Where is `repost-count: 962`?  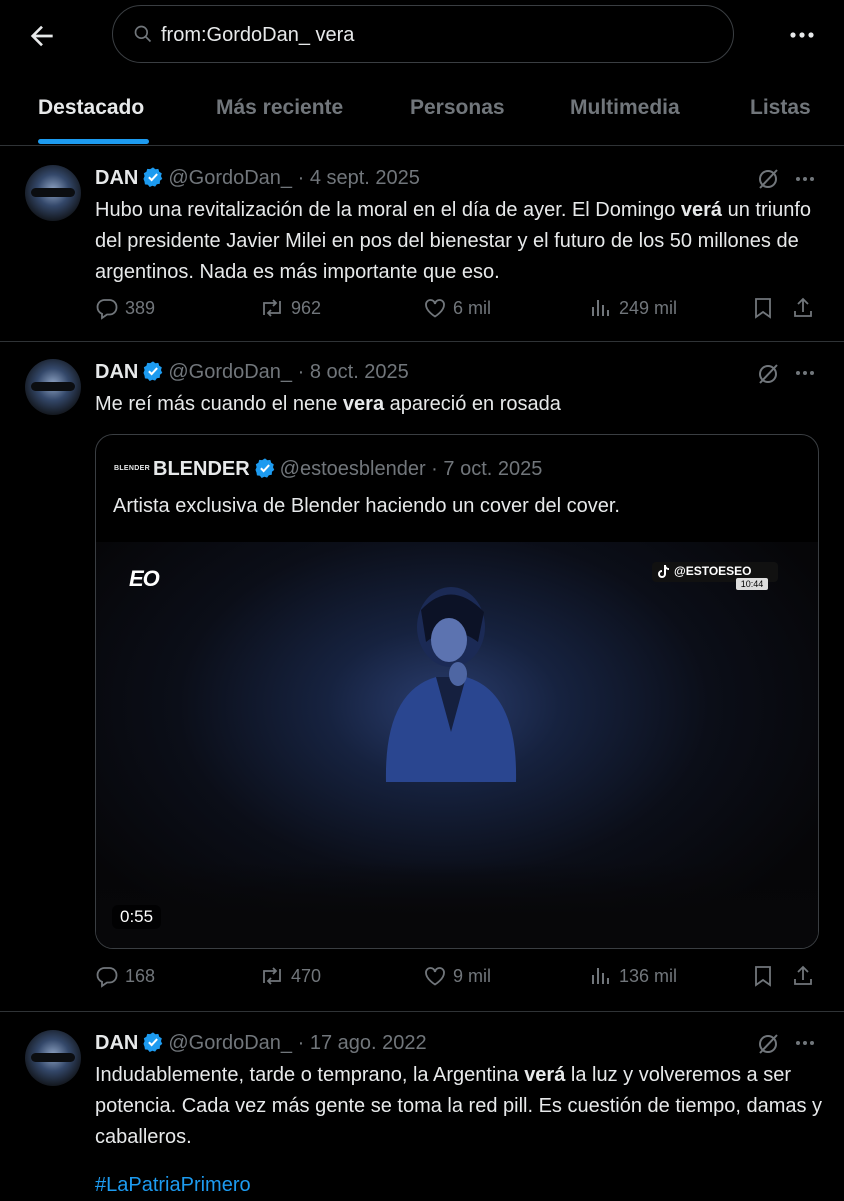
repost-count: 962 is located at coordinates (306, 307).